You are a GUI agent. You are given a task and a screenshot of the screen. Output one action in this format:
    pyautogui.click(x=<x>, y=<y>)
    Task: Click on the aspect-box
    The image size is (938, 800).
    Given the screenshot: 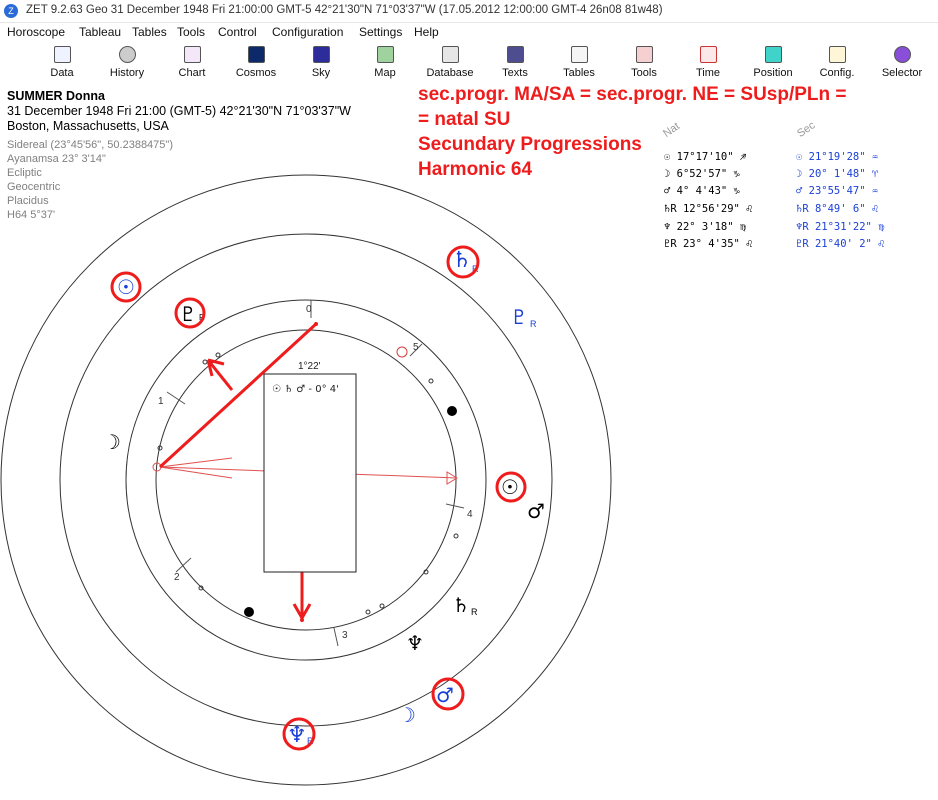 What is the action you would take?
    pyautogui.click(x=310, y=473)
    